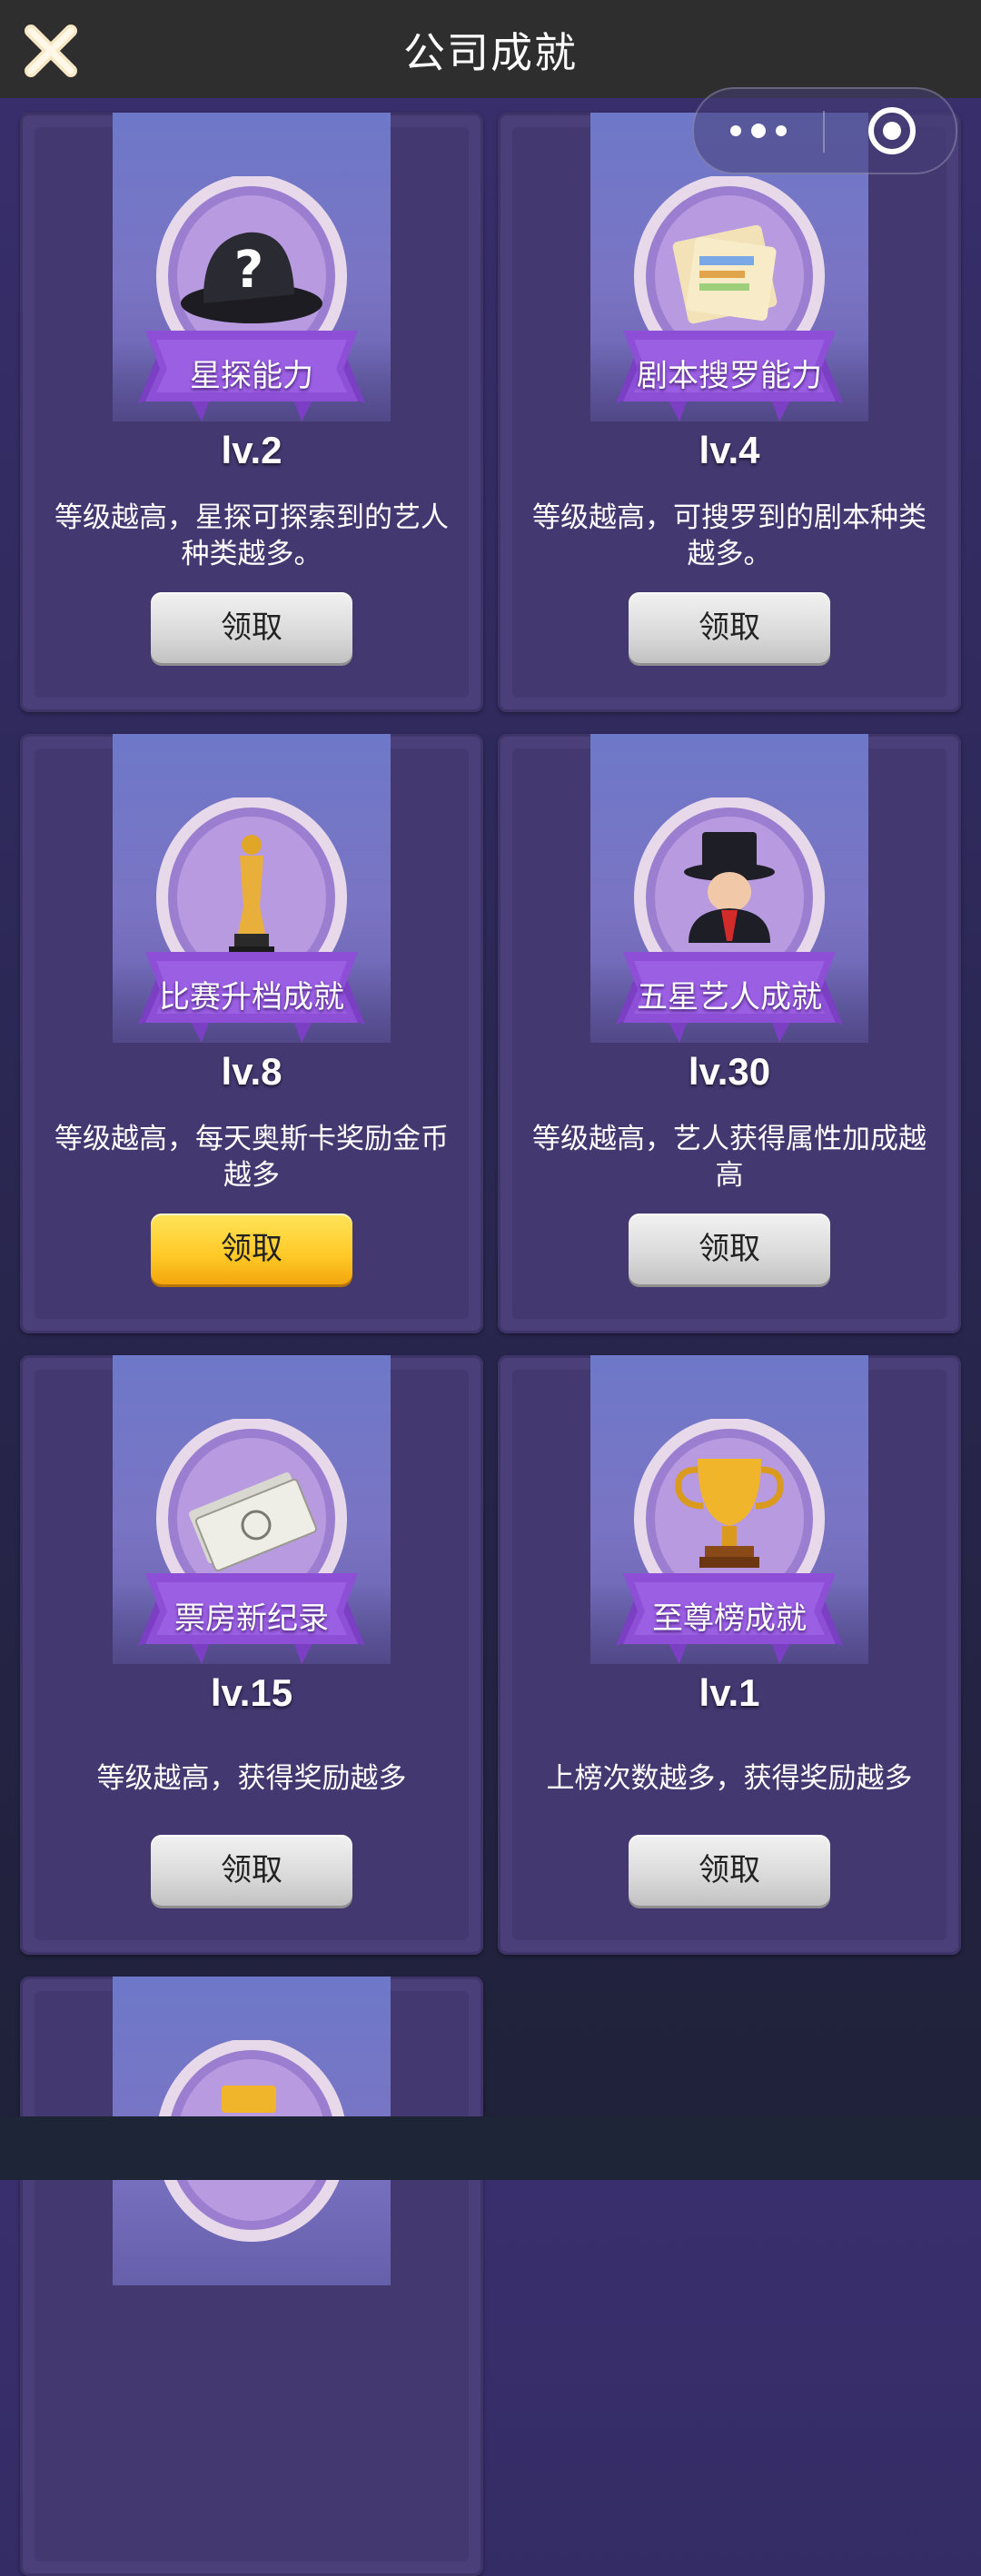 Image resolution: width=981 pixels, height=2576 pixels. What do you see at coordinates (730, 450) in the screenshot?
I see `achievement-level: lv.4` at bounding box center [730, 450].